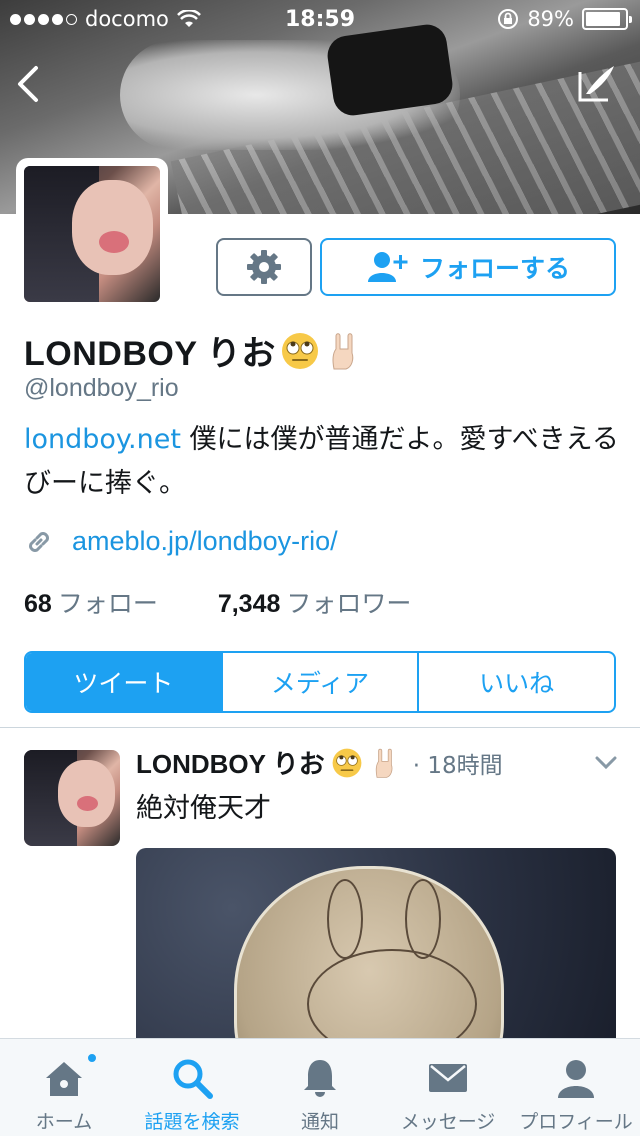 The width and height of the screenshot is (640, 1136). I want to click on battery-percent: 89%, so click(550, 19).